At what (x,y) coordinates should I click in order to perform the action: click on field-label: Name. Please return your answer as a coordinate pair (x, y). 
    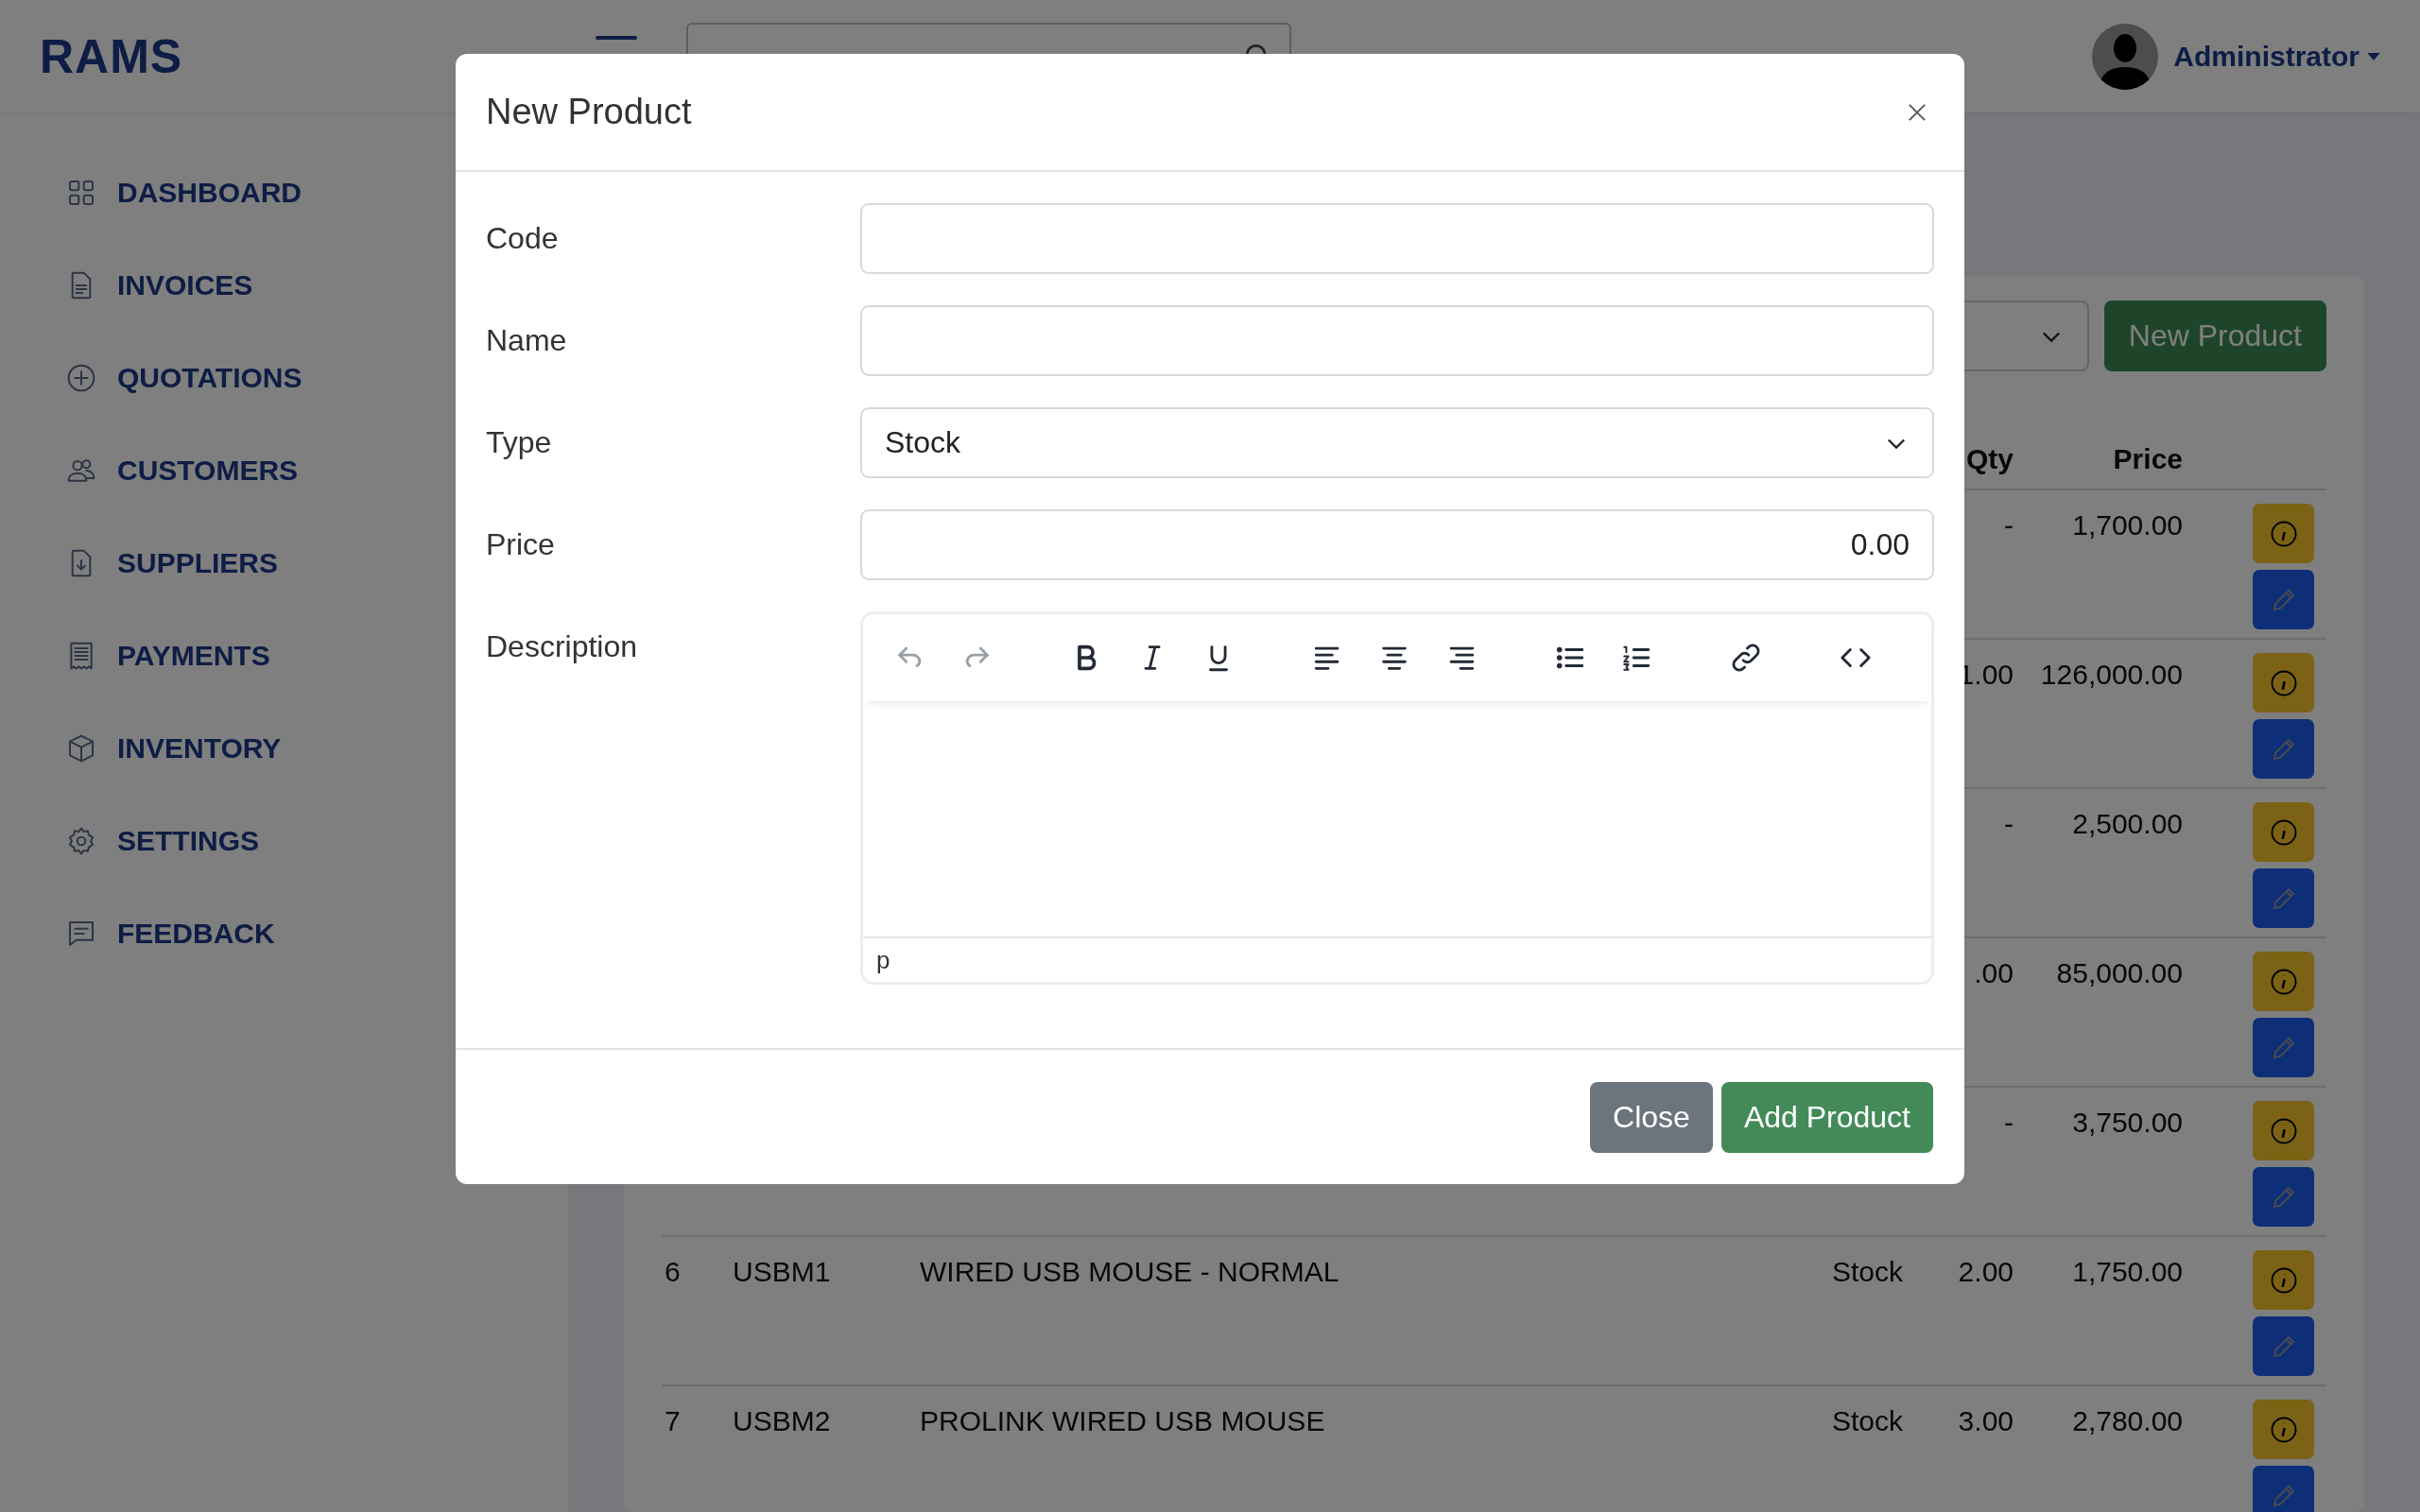
    Looking at the image, I should click on (527, 340).